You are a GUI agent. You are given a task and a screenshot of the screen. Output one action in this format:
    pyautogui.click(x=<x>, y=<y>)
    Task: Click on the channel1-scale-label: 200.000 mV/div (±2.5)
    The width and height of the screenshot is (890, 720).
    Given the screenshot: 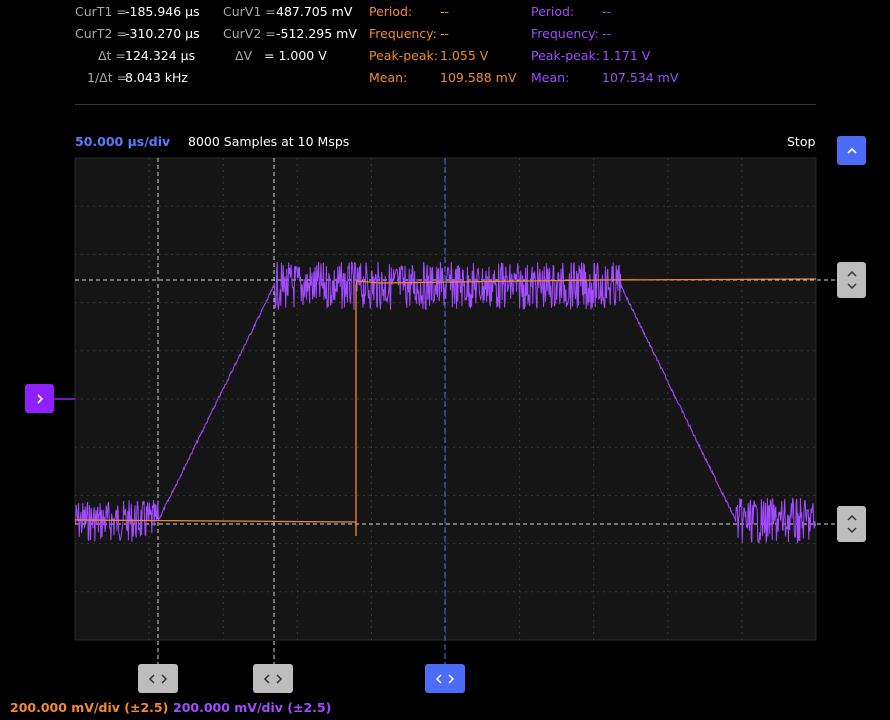 What is the action you would take?
    pyautogui.click(x=89, y=707)
    